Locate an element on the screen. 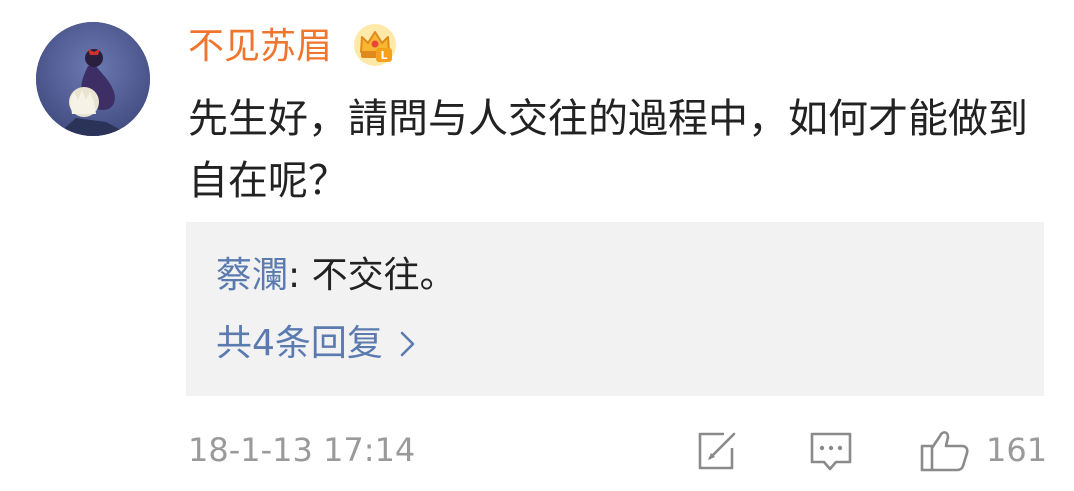  chevron-right-icon is located at coordinates (407, 344).